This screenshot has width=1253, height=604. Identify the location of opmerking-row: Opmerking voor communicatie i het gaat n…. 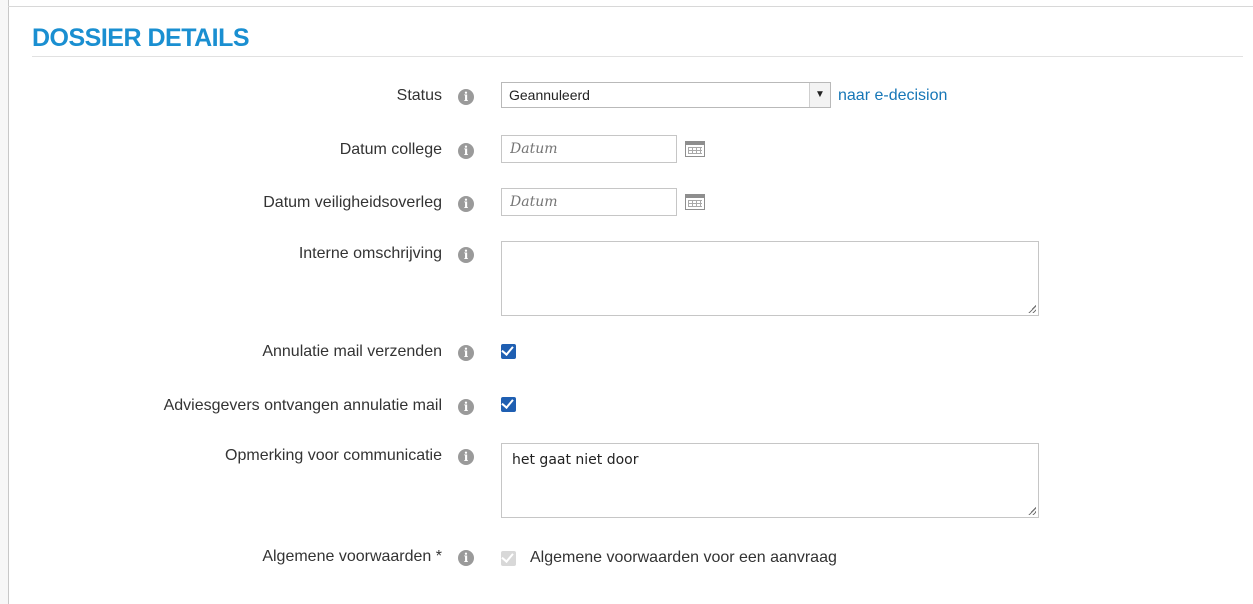
(637, 483).